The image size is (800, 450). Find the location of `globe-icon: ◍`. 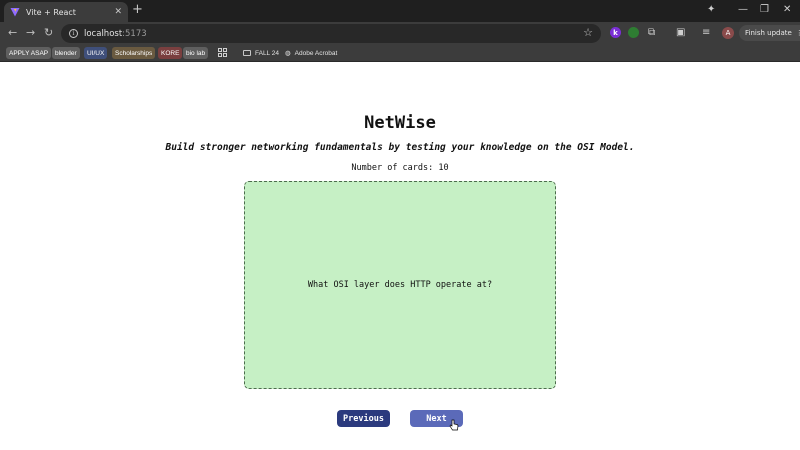

globe-icon: ◍ is located at coordinates (288, 53).